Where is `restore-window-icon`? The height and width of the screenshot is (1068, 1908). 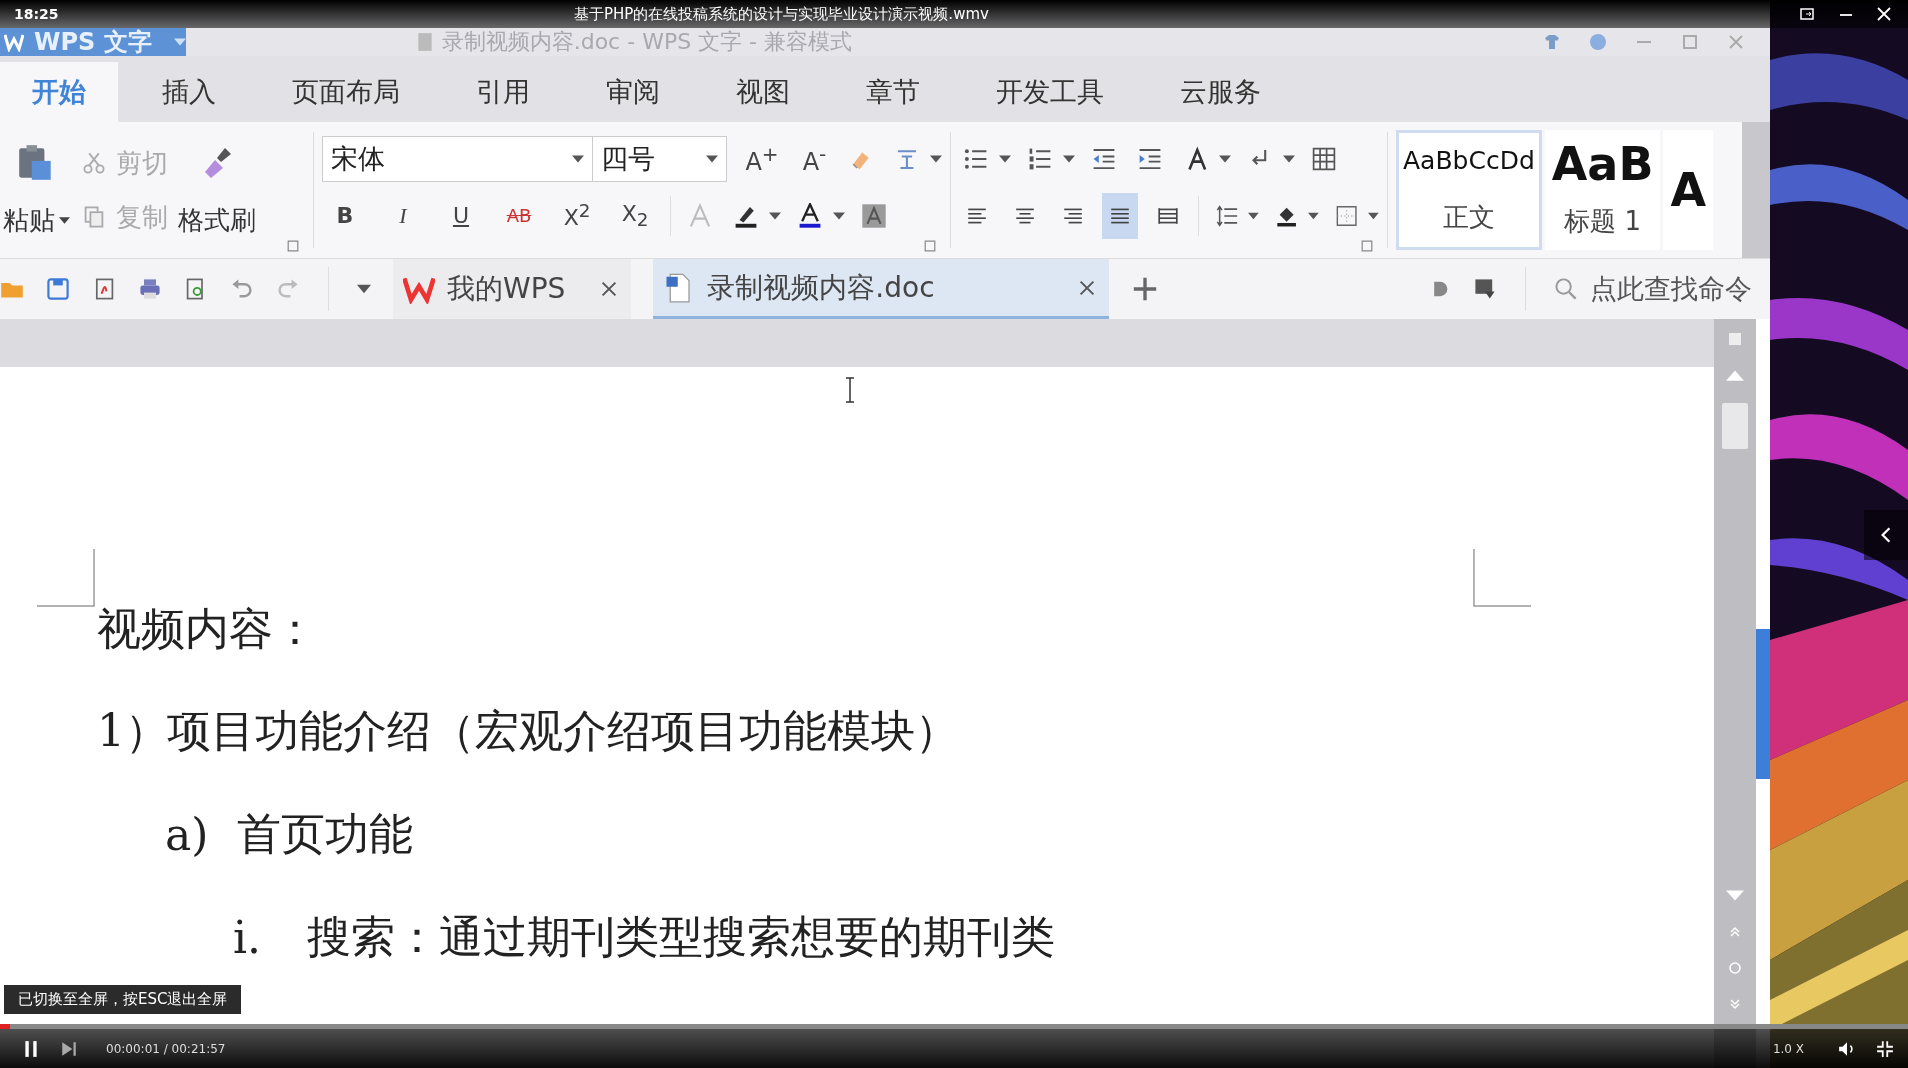
restore-window-icon is located at coordinates (1808, 14).